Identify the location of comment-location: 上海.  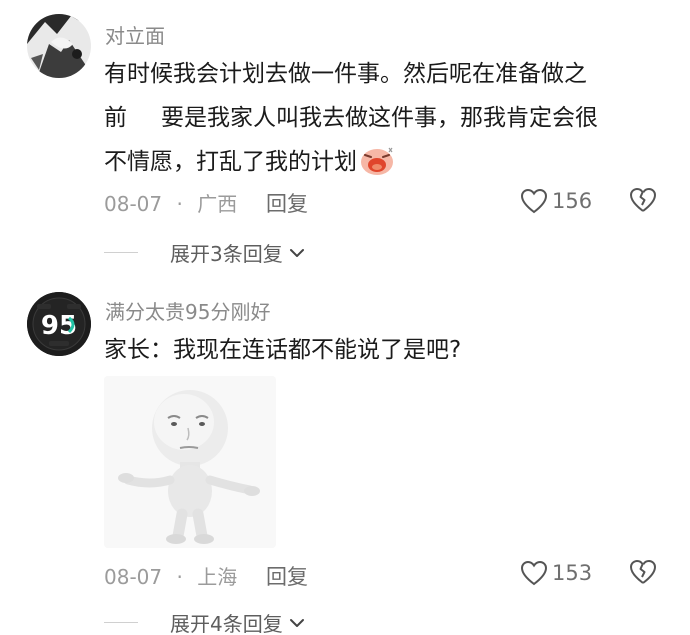
(217, 577).